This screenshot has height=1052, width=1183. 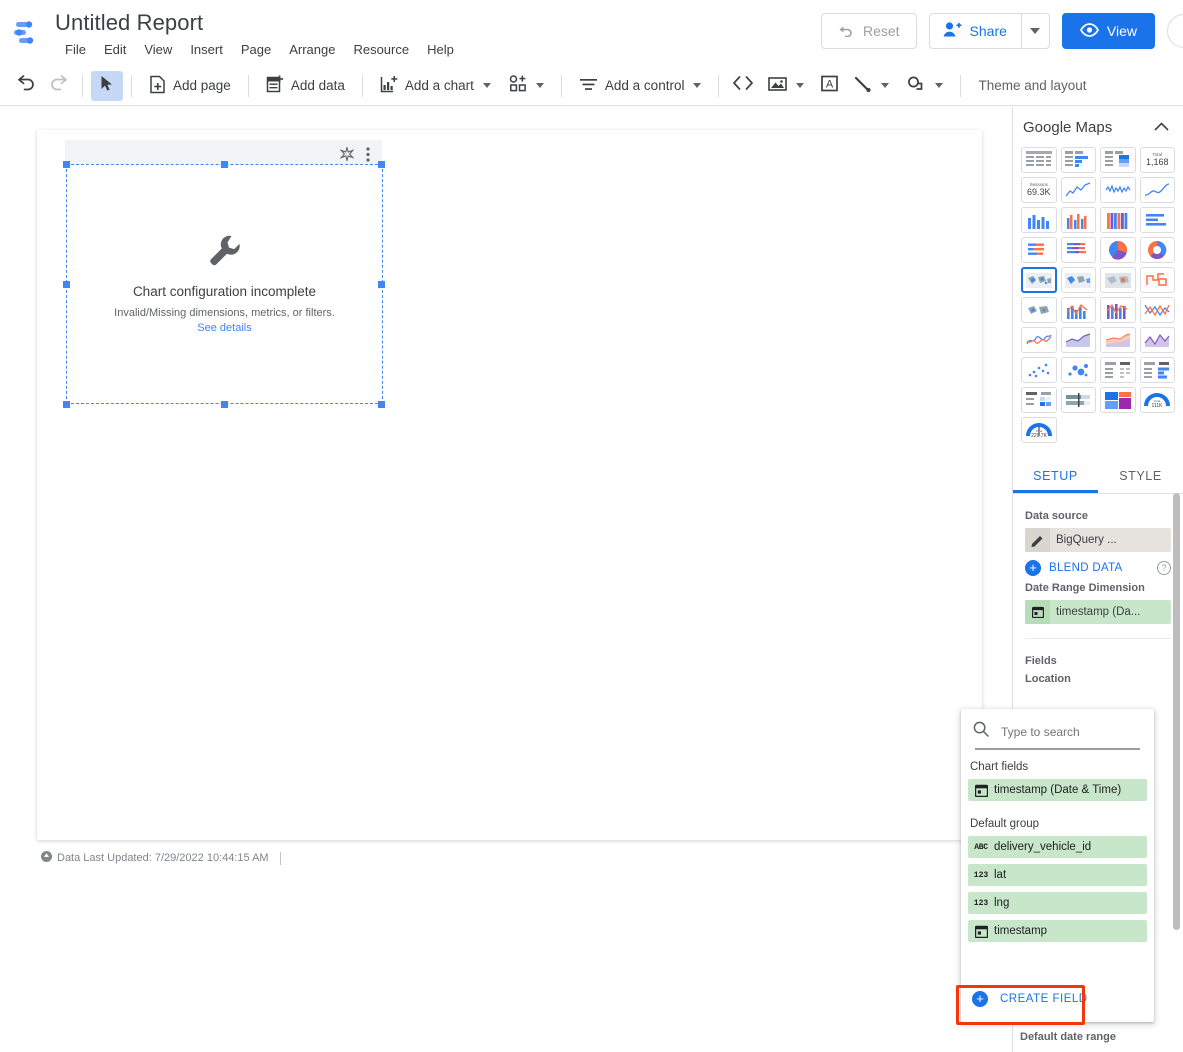 What do you see at coordinates (1057, 875) in the screenshot?
I see `field-item-lat: 123 lat` at bounding box center [1057, 875].